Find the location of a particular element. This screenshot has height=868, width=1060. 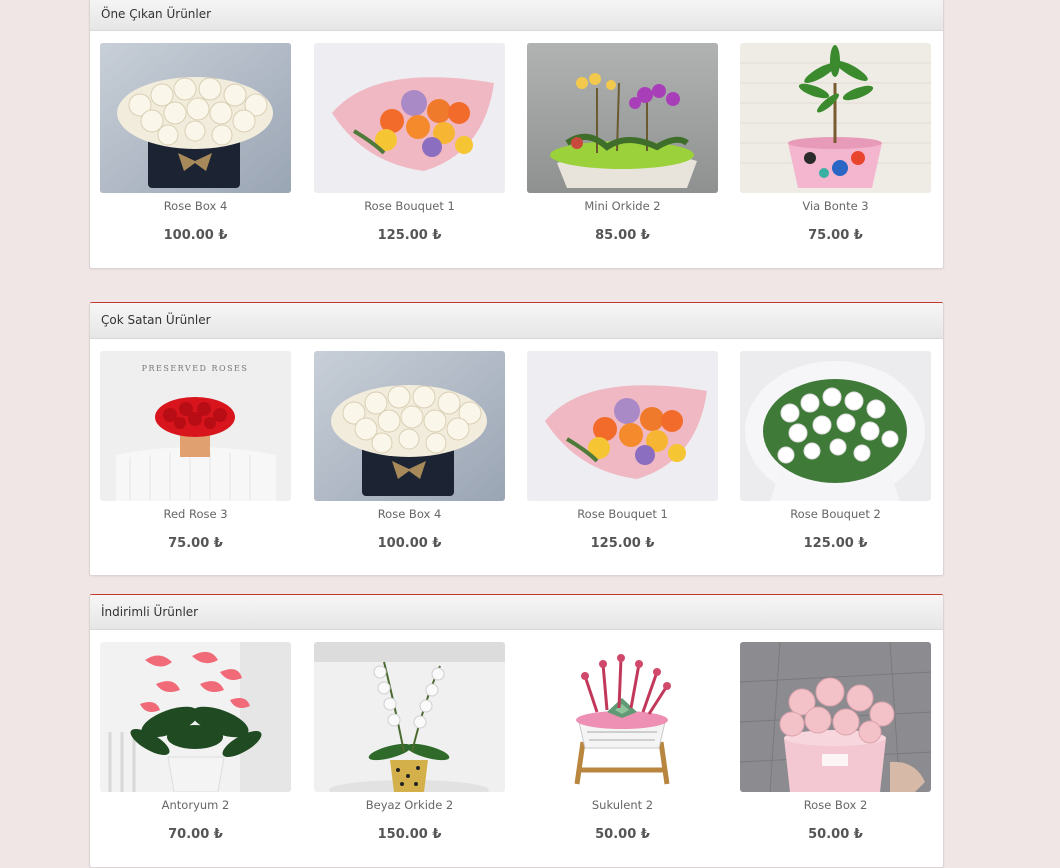

product-name: Rose Bouquet 2 is located at coordinates (835, 514).